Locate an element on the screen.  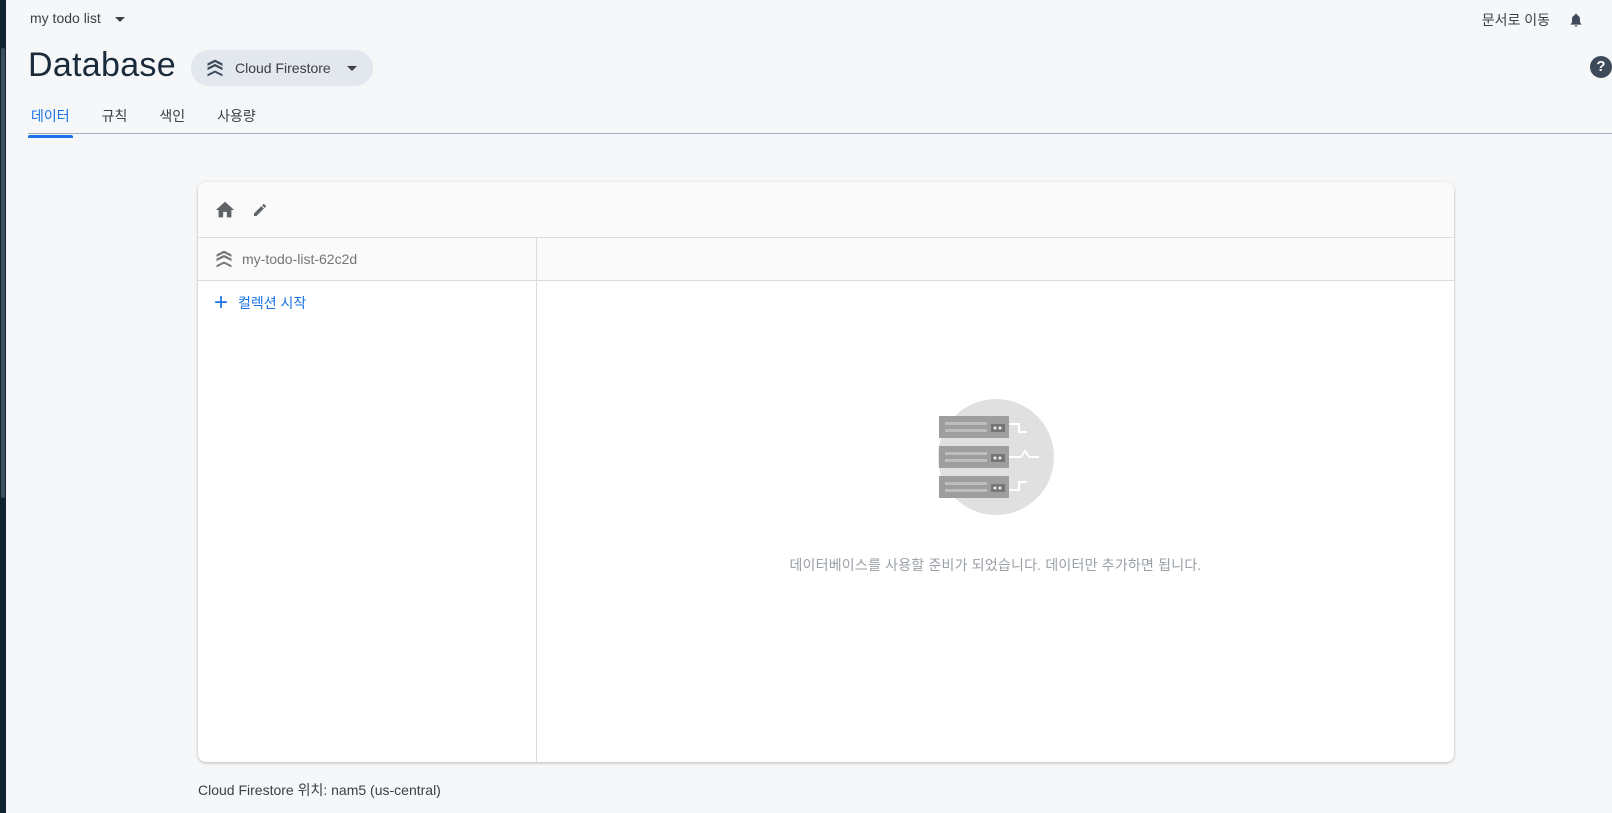
tab-indexes: 색인 is located at coordinates (172, 118).